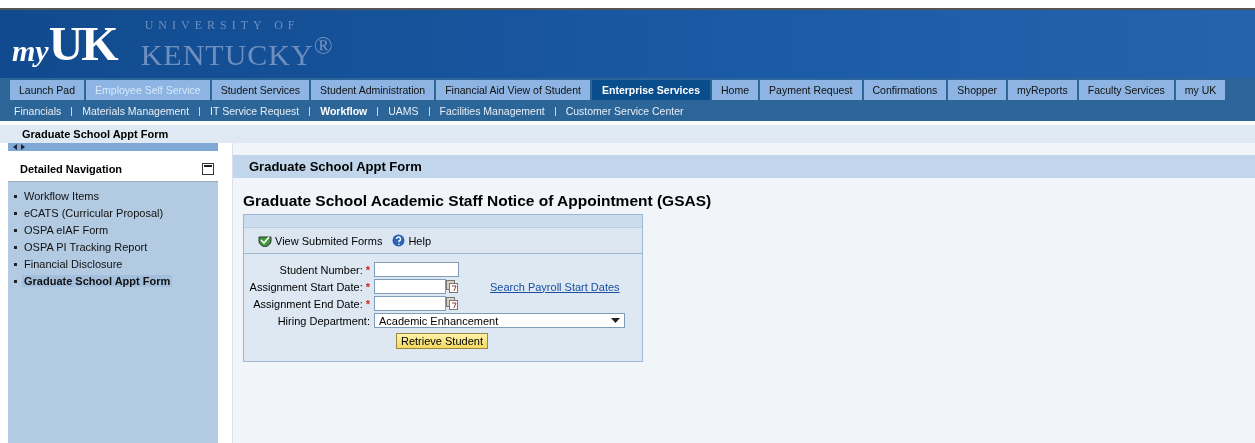  Describe the element at coordinates (477, 200) in the screenshot. I see `form-heading: Graduate School Academic Staff Notice of Appointment (GSAS)` at that location.